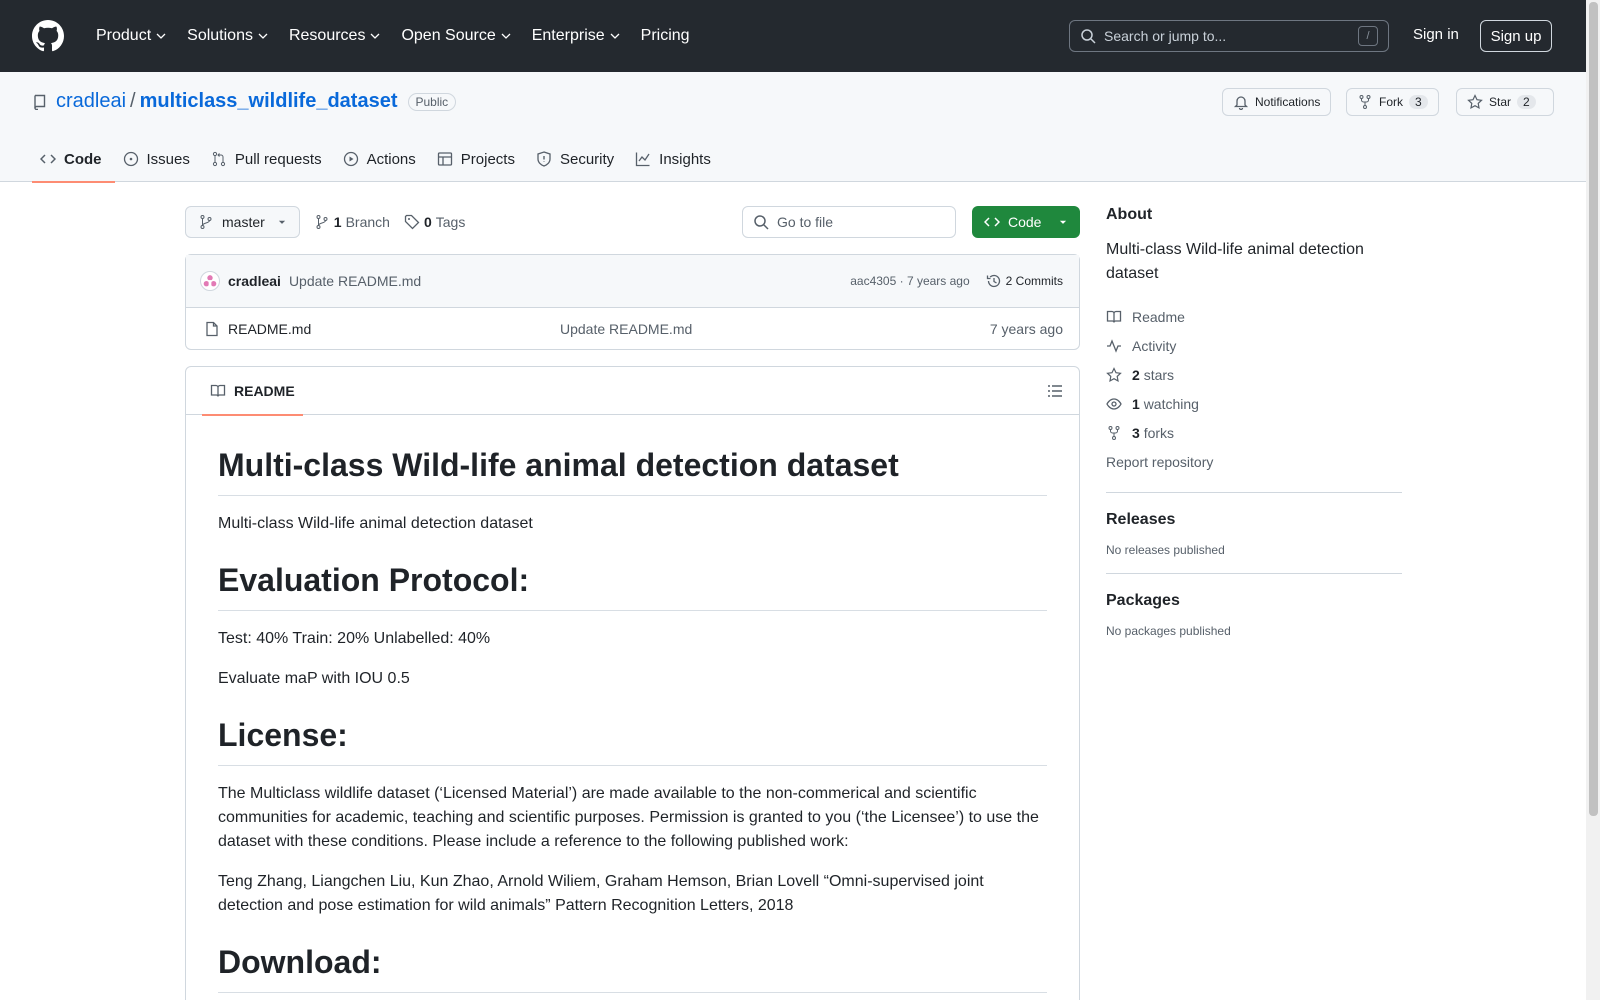  What do you see at coordinates (849, 222) in the screenshot?
I see `go-to-file-input: Go to file` at bounding box center [849, 222].